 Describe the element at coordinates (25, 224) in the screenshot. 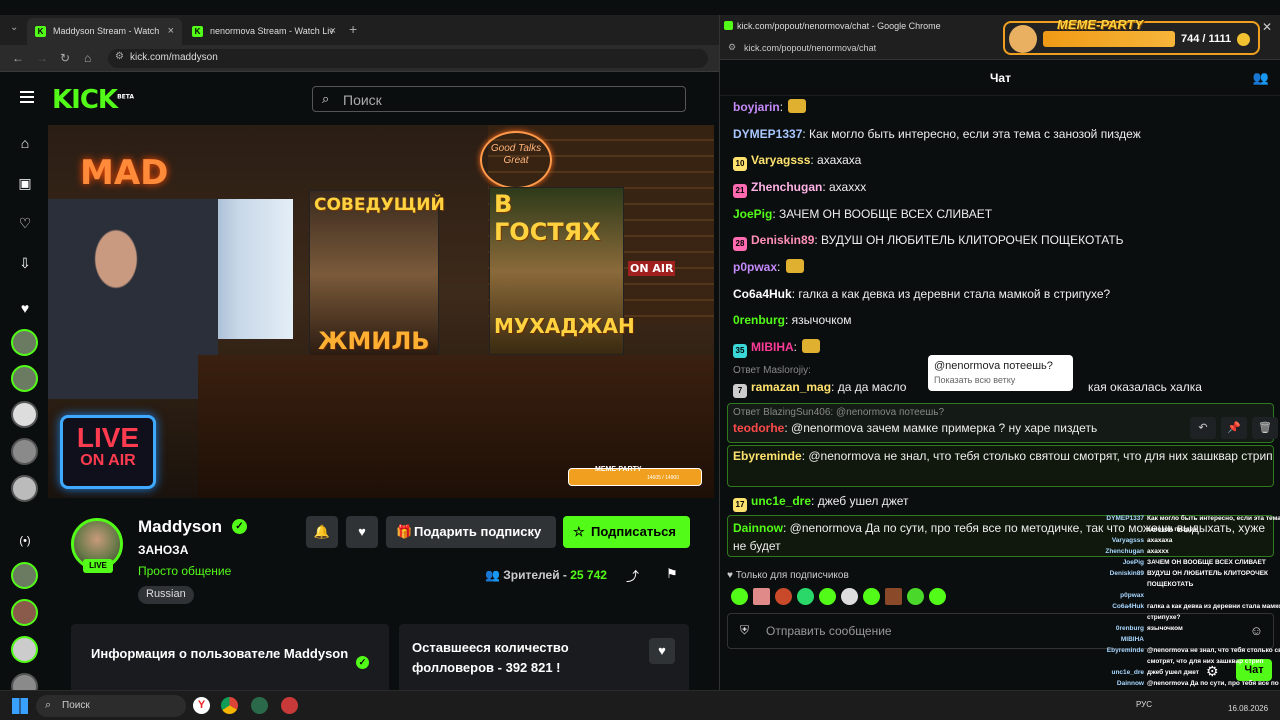

I see `following-nav-icon: ♡` at that location.